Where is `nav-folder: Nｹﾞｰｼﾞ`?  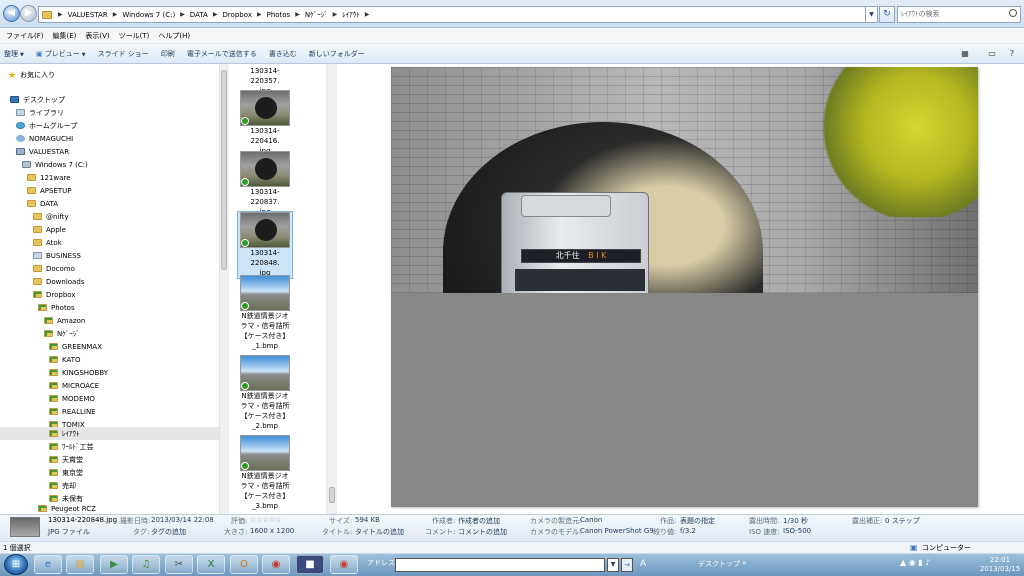 nav-folder: Nｹﾞｰｼﾞ is located at coordinates (62, 333).